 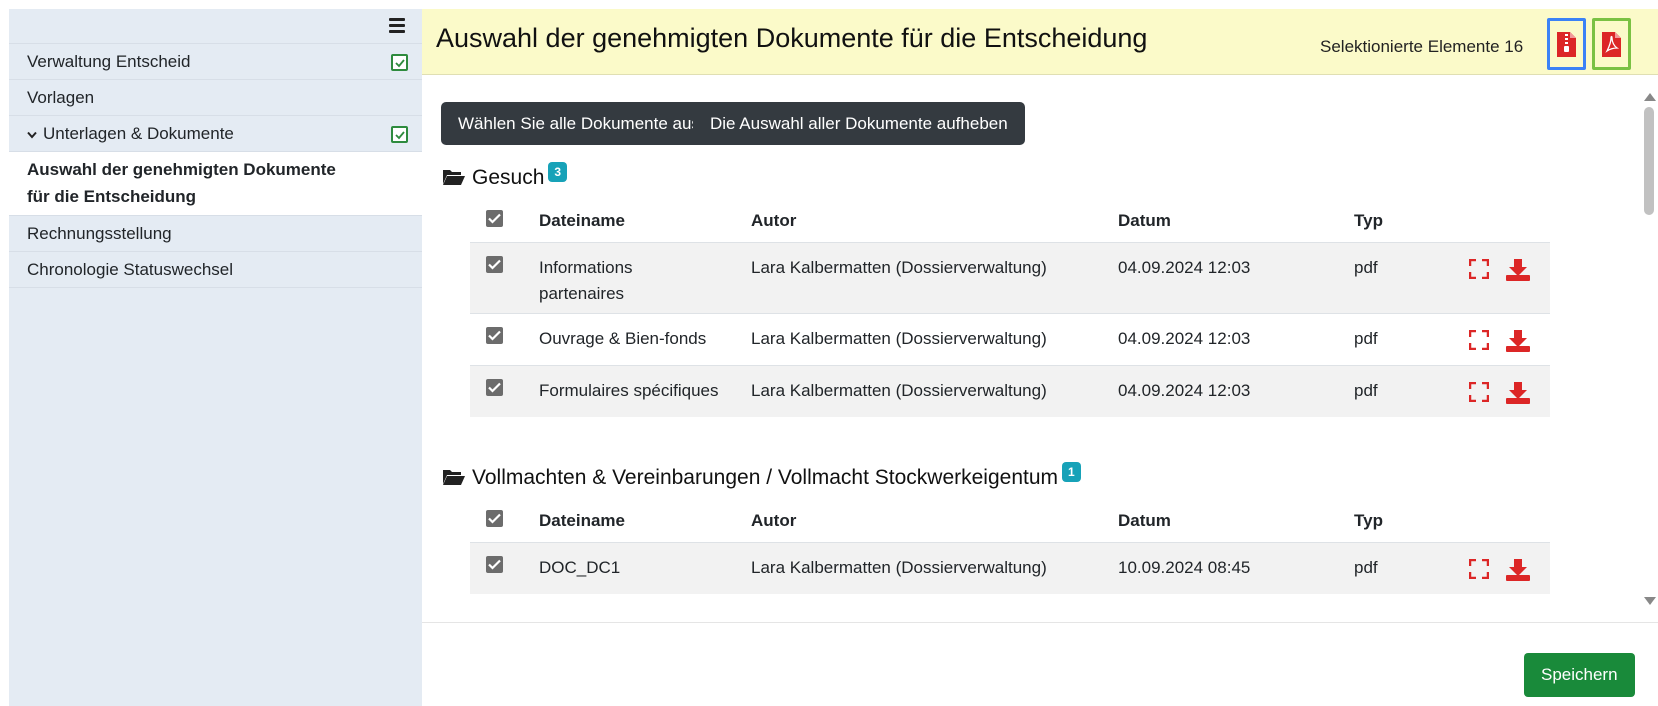 I want to click on save-button: Speichern, so click(x=1579, y=675).